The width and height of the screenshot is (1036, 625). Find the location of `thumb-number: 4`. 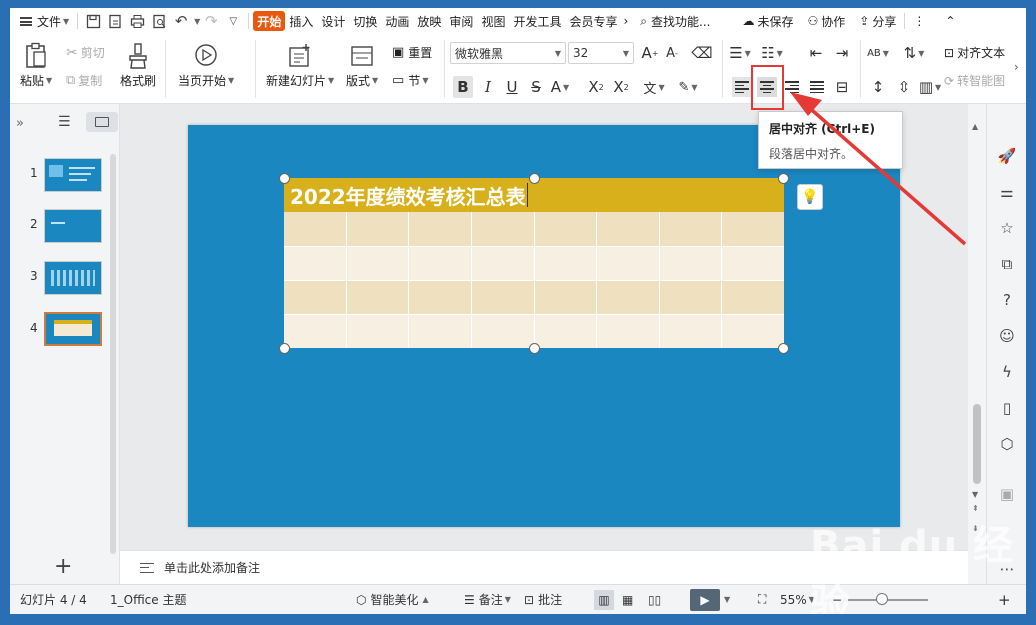

thumb-number: 4 is located at coordinates (34, 328).